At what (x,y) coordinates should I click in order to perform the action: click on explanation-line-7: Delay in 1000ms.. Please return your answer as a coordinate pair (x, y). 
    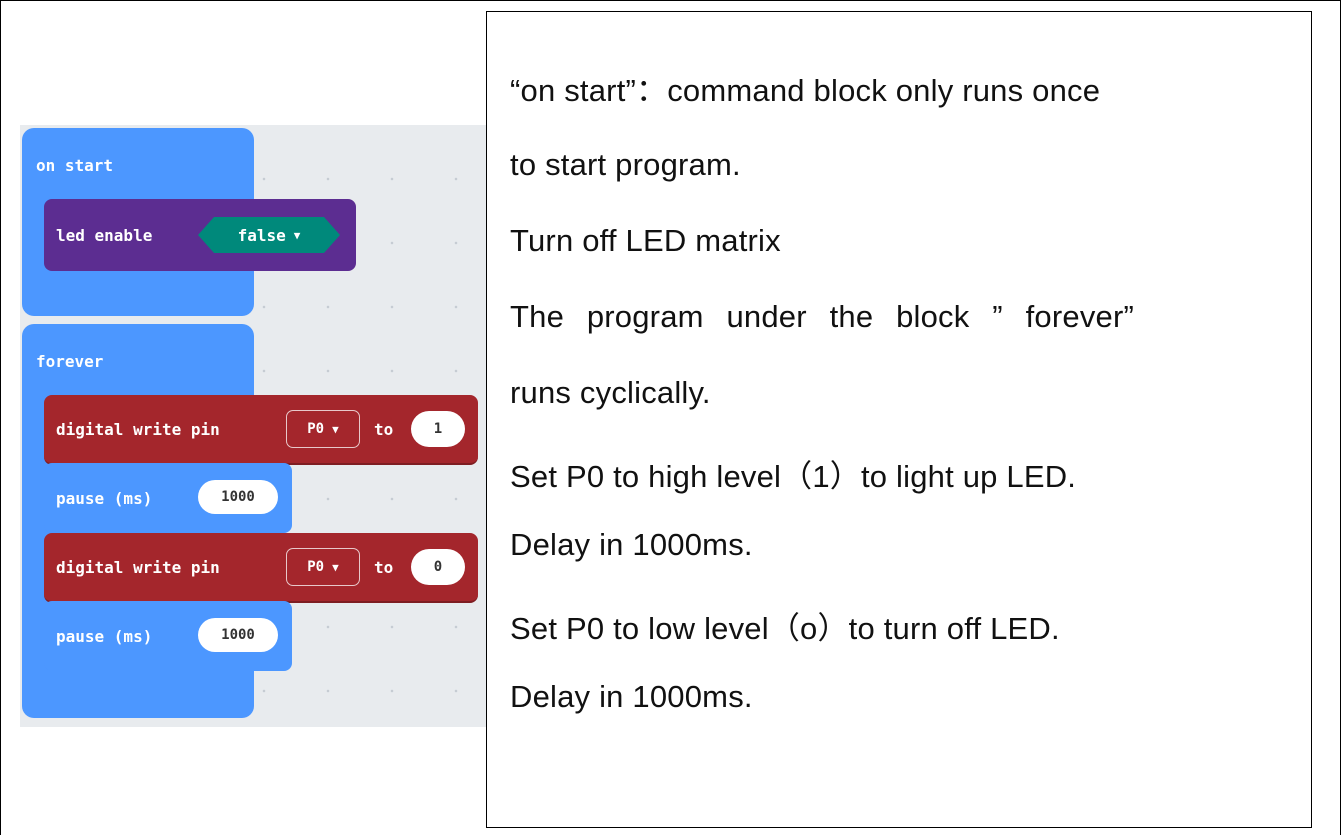
    Looking at the image, I should click on (631, 544).